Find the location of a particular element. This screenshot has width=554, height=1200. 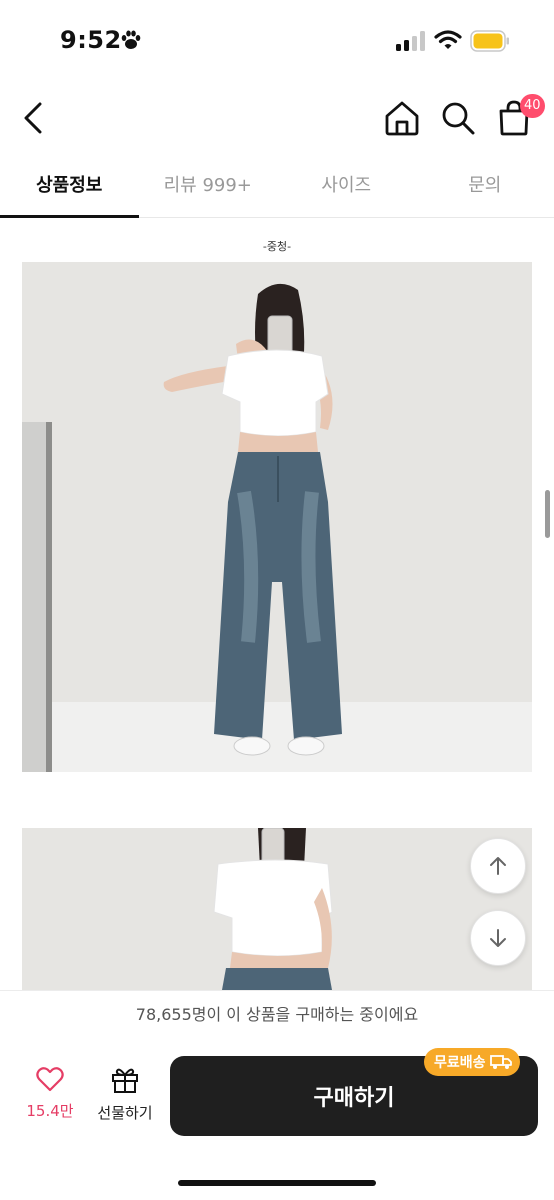

search-button is located at coordinates (458, 118).